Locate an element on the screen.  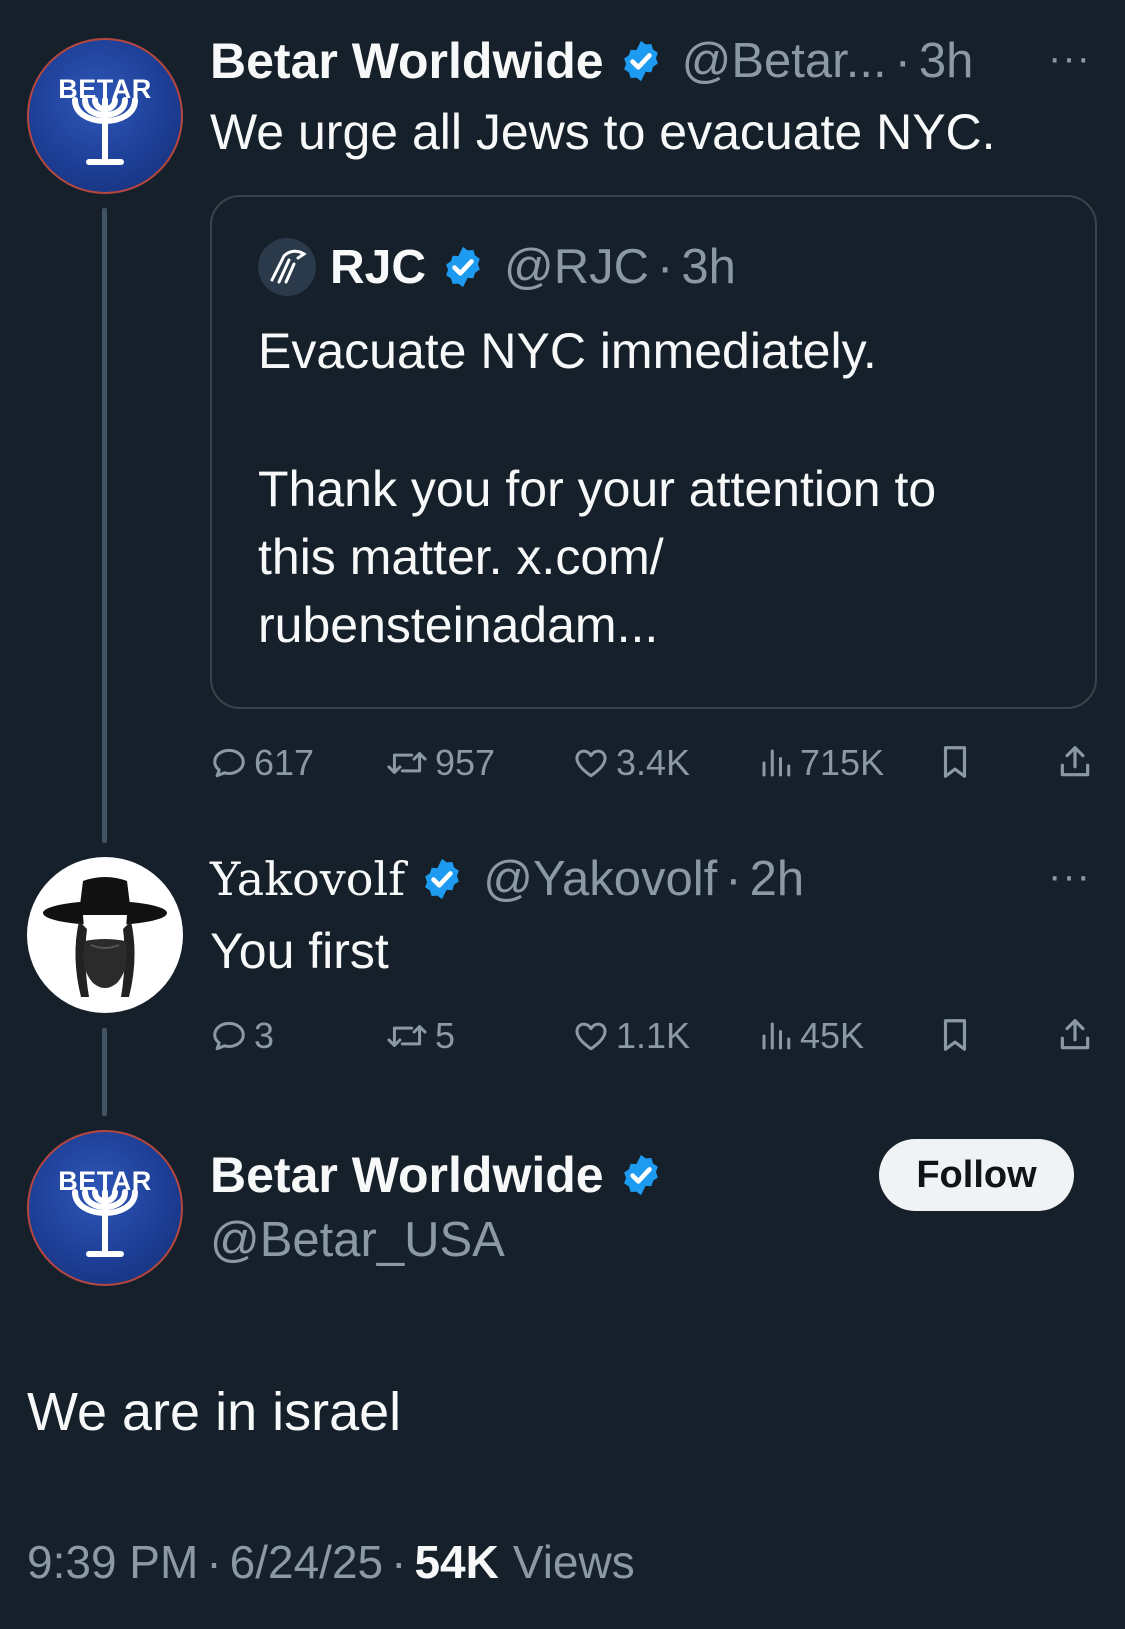
post-time: 9:39 PM is located at coordinates (112, 1562).